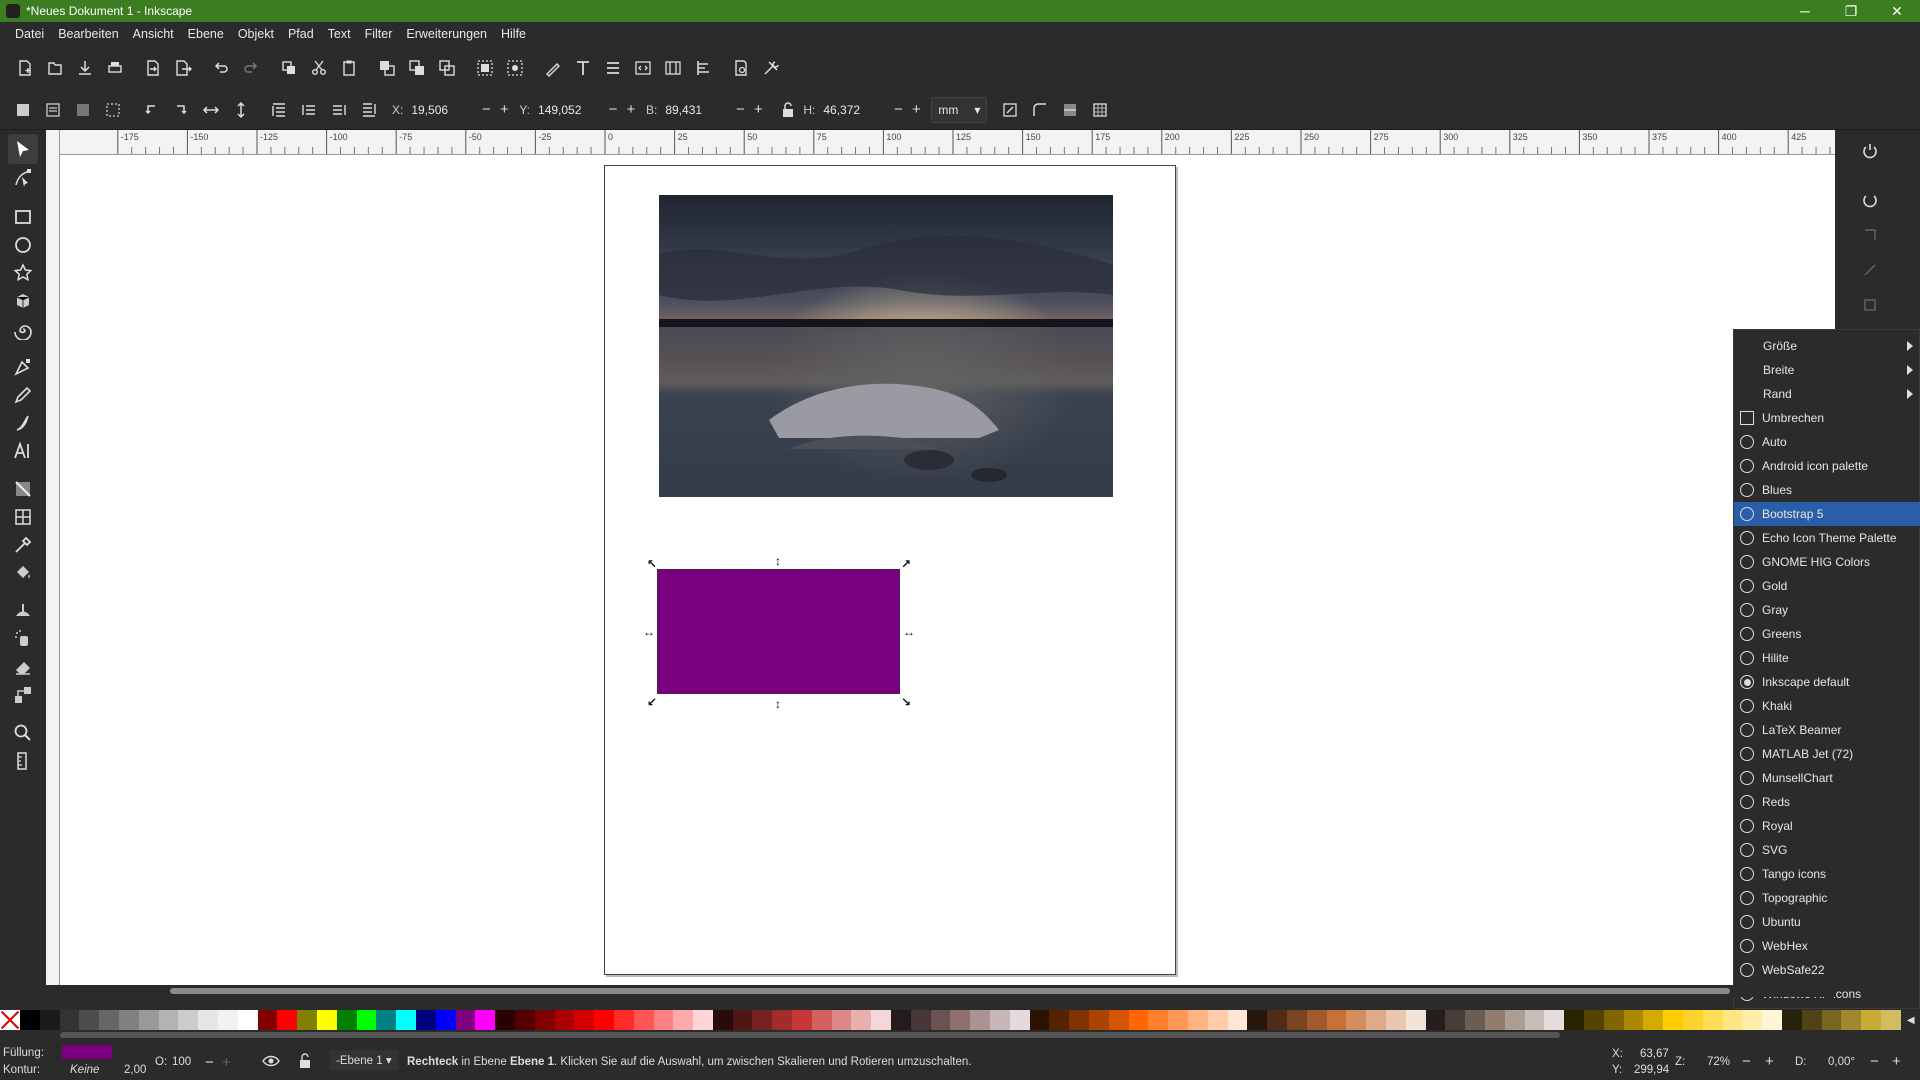  What do you see at coordinates (1746, 1061) in the screenshot?
I see `zoom-out-button: −` at bounding box center [1746, 1061].